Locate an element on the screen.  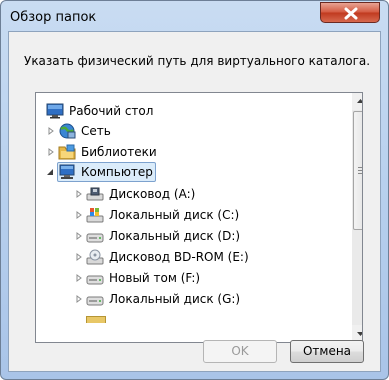
tree-item-desktop: Рабочий стол is located at coordinates (194, 111).